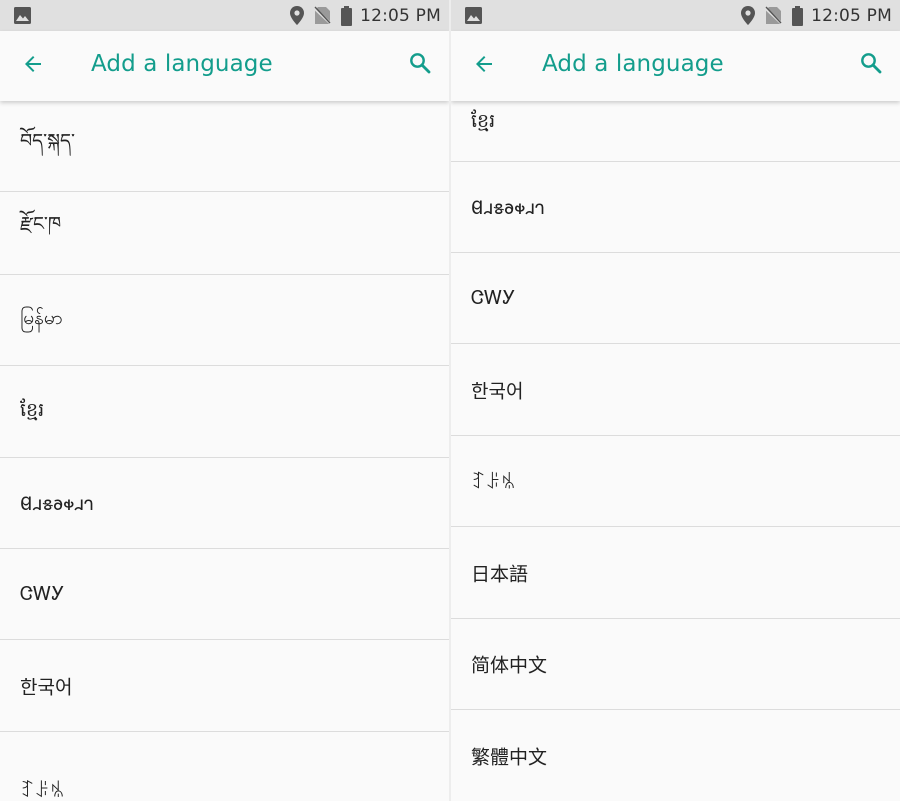 The width and height of the screenshot is (900, 801). Describe the element at coordinates (500, 574) in the screenshot. I see `language-label: 日本語` at that location.